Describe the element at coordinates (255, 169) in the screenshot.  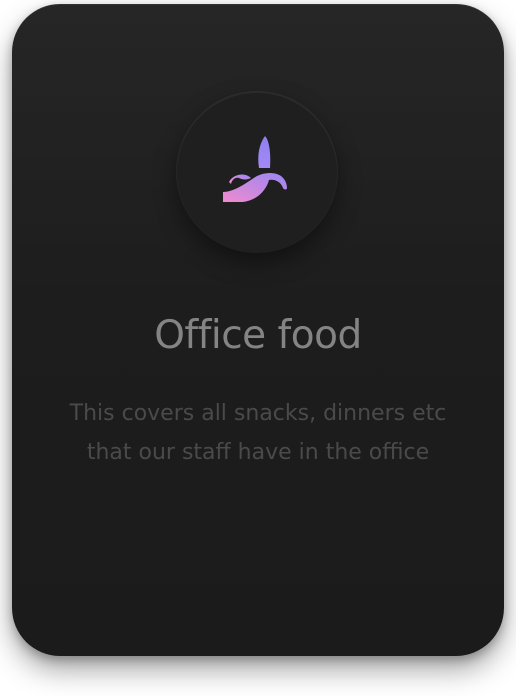
I see `banana-icon` at that location.